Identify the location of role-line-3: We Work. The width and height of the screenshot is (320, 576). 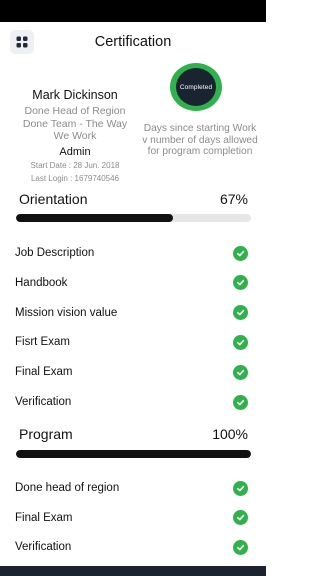
(75, 136).